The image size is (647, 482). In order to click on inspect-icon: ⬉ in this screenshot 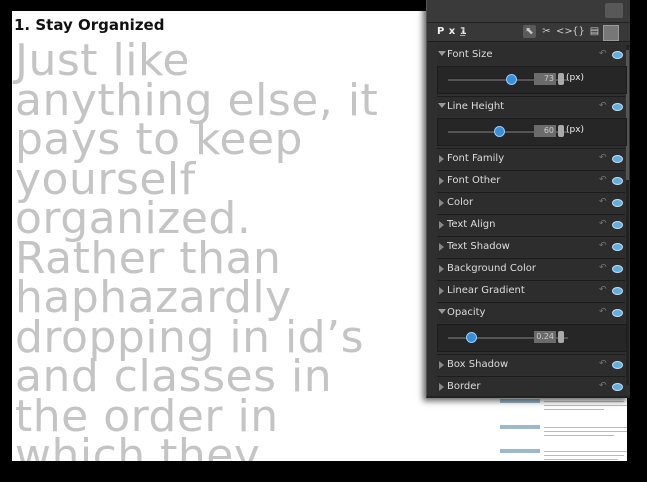, I will do `click(529, 31)`.